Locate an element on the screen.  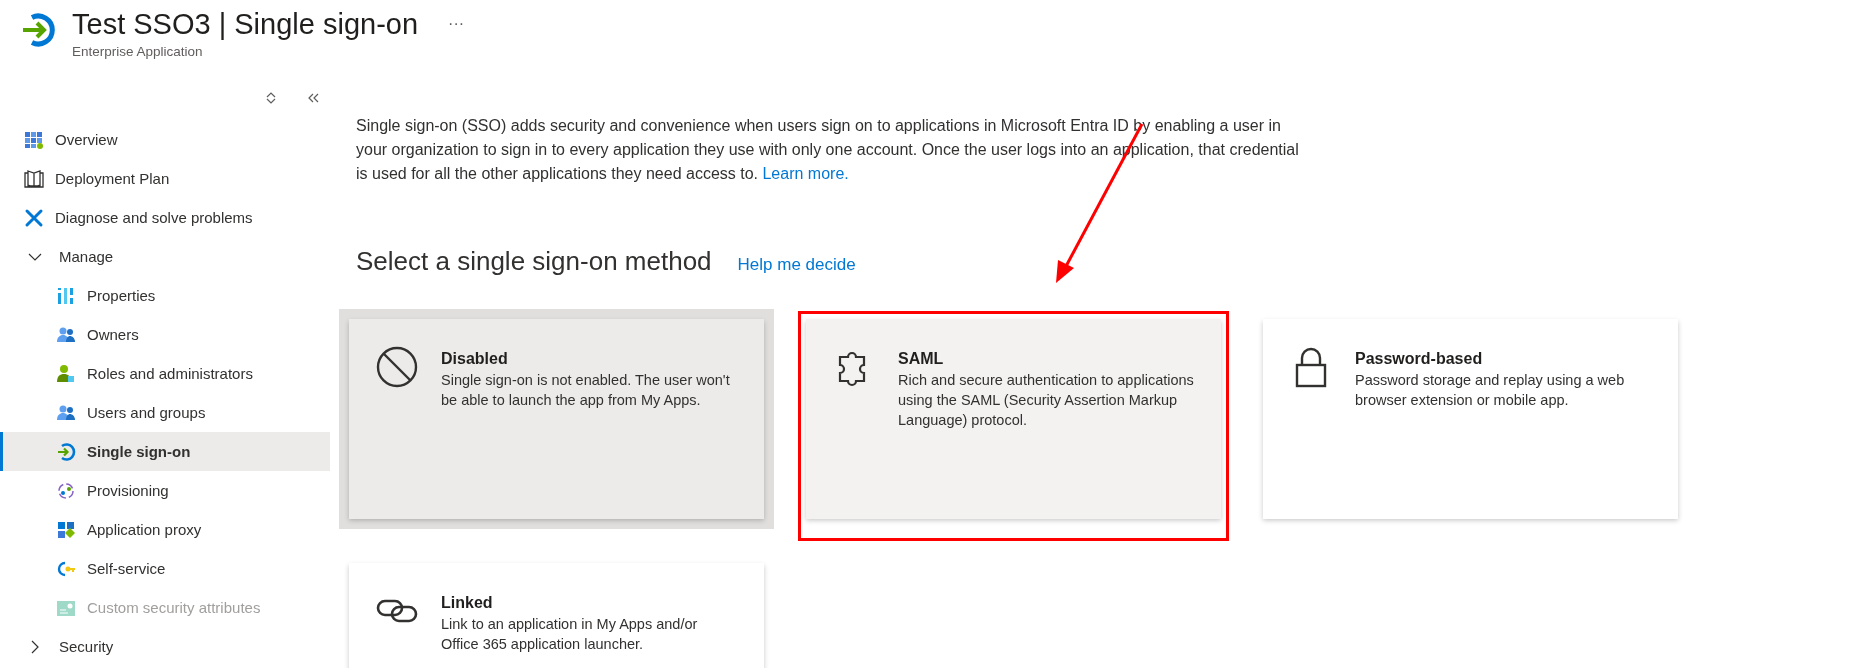
collapse-sidebar-icon is located at coordinates (313, 98).